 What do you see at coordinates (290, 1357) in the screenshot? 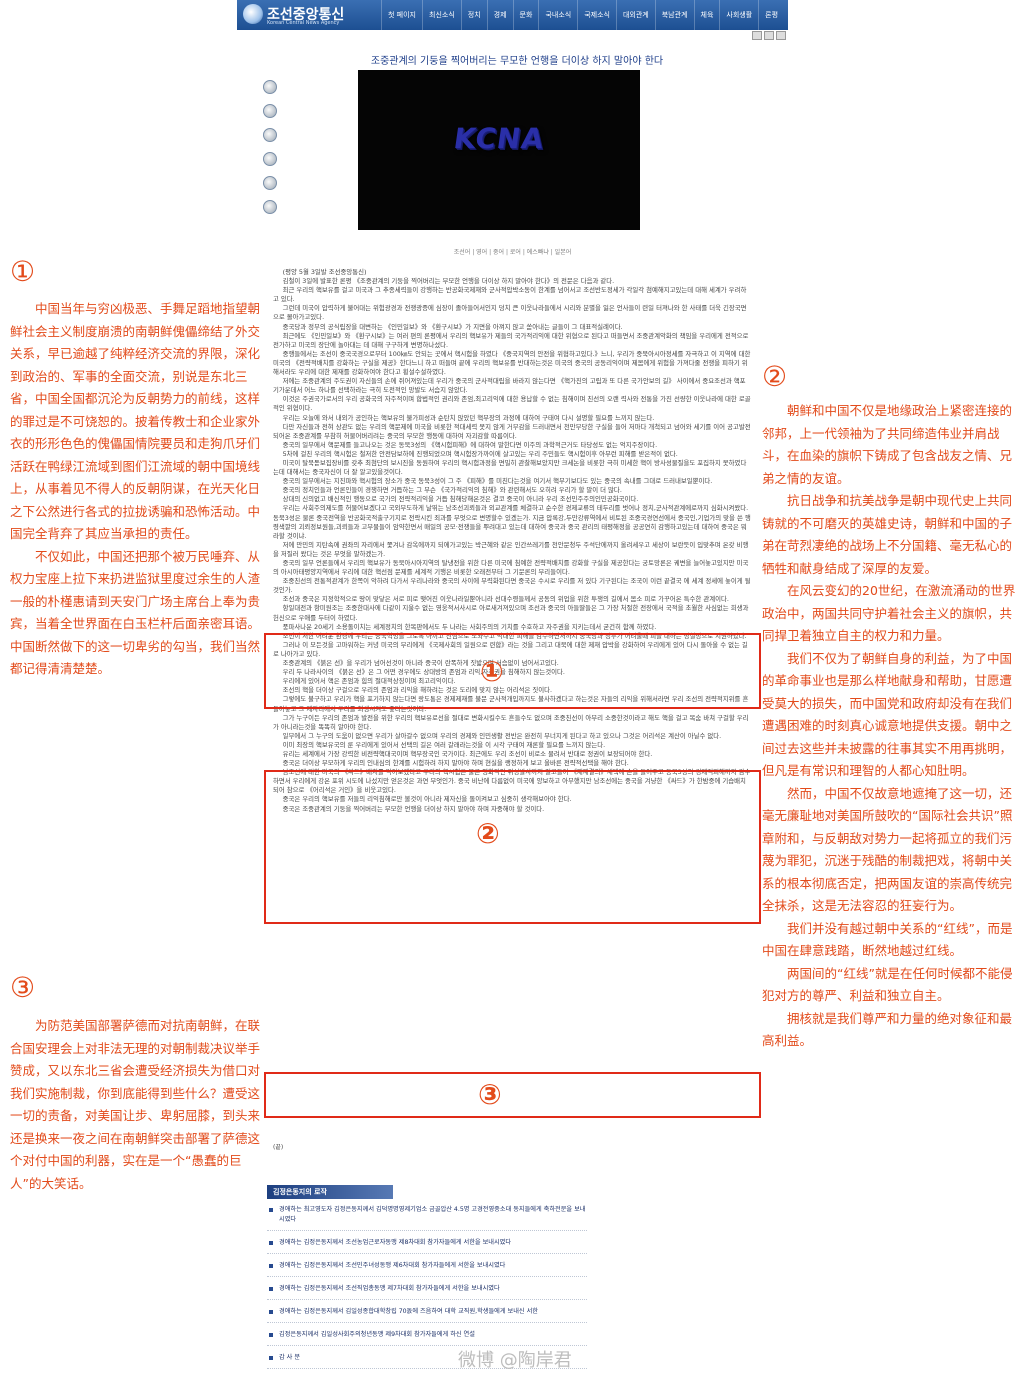
I see `related-item-label: 감 사 분` at bounding box center [290, 1357].